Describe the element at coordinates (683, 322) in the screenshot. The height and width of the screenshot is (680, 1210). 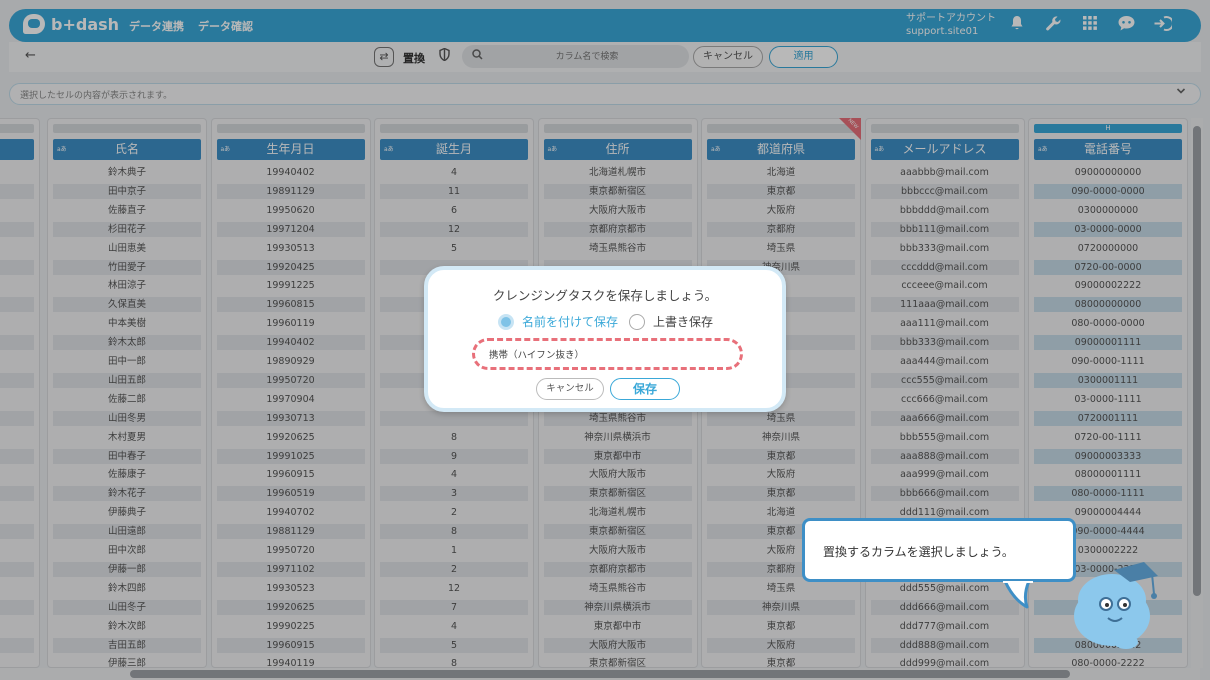
I see `radio-overwrite-label: 上書き保存` at that location.